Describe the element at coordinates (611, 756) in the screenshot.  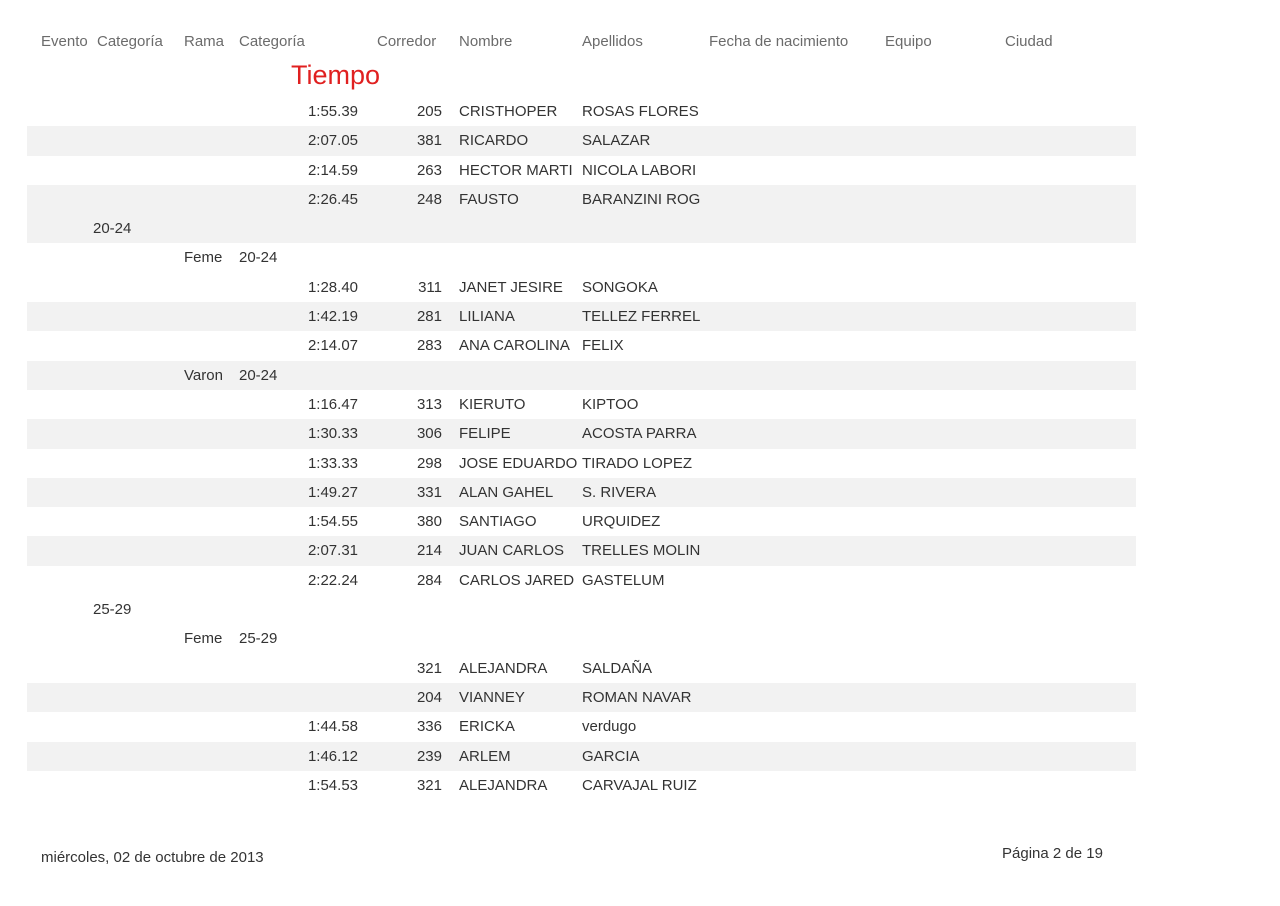
I see `apellidos-cell: GARCIA` at that location.